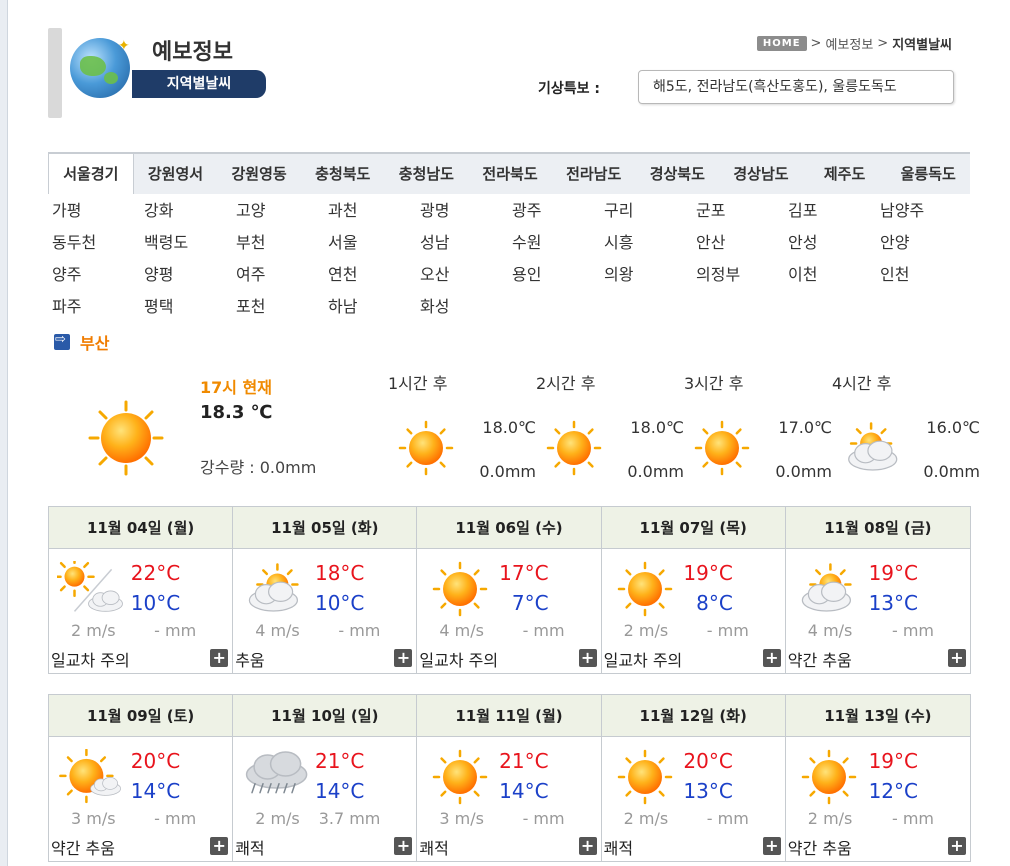 Image resolution: width=1010 pixels, height=866 pixels. What do you see at coordinates (190, 243) in the screenshot?
I see `city-link: 백령도` at bounding box center [190, 243].